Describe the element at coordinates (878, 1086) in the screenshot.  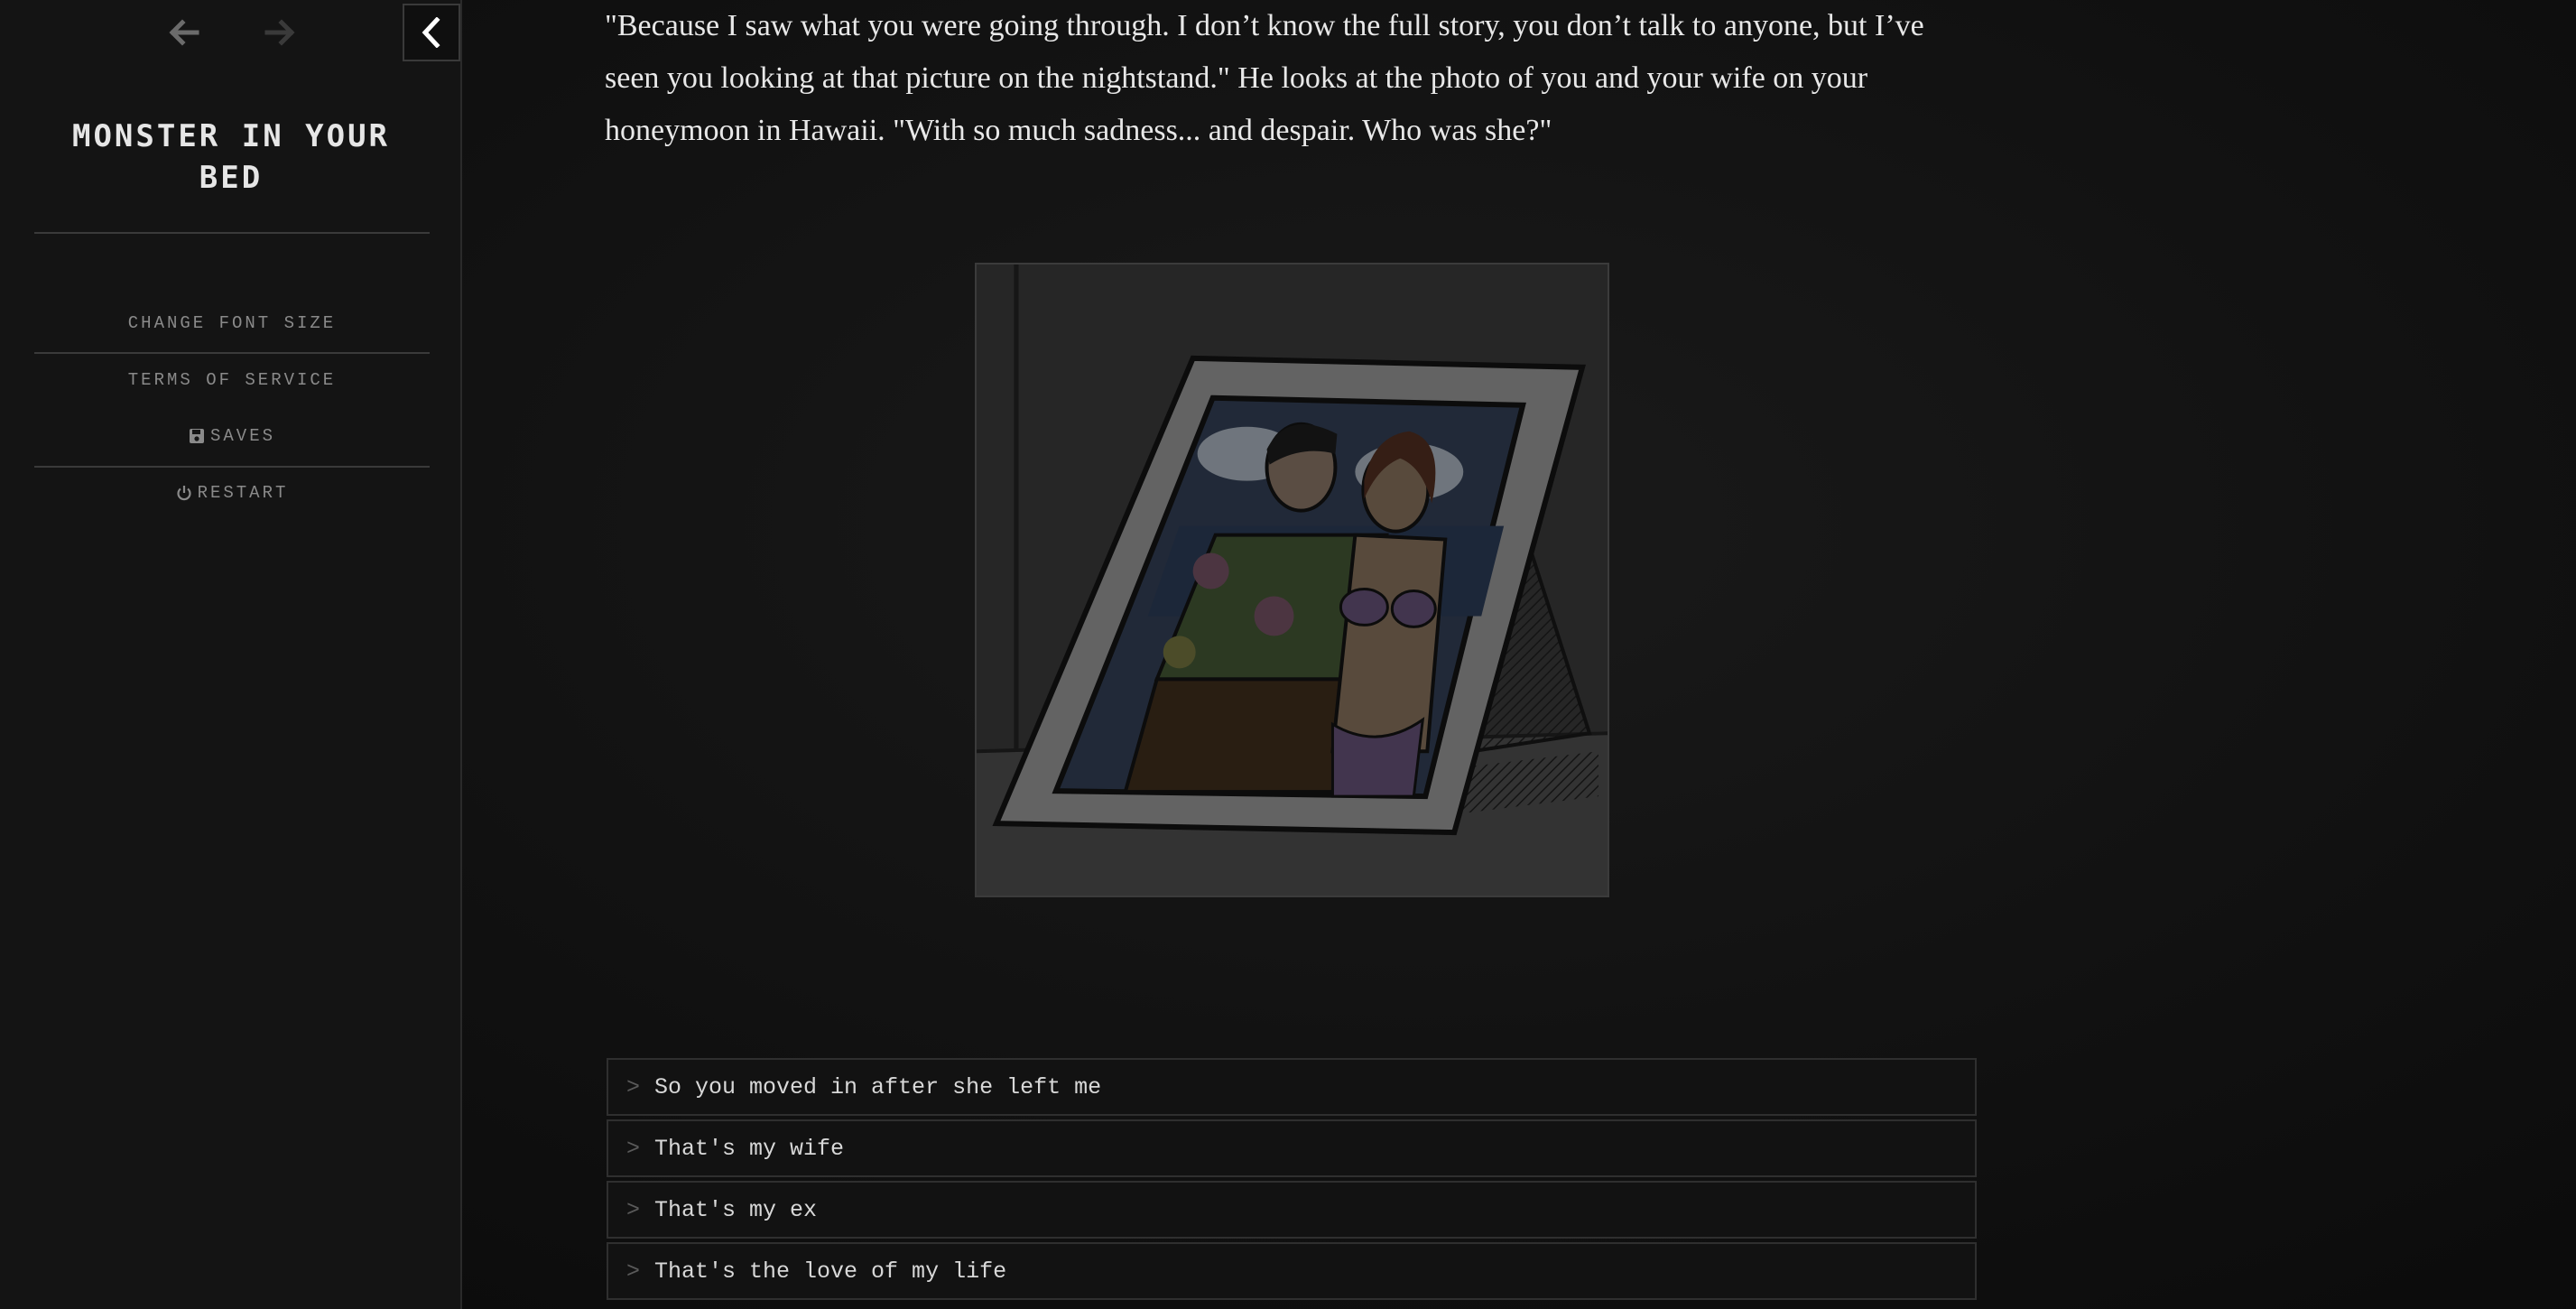
I see `choice-label: So you moved in after she left me` at that location.